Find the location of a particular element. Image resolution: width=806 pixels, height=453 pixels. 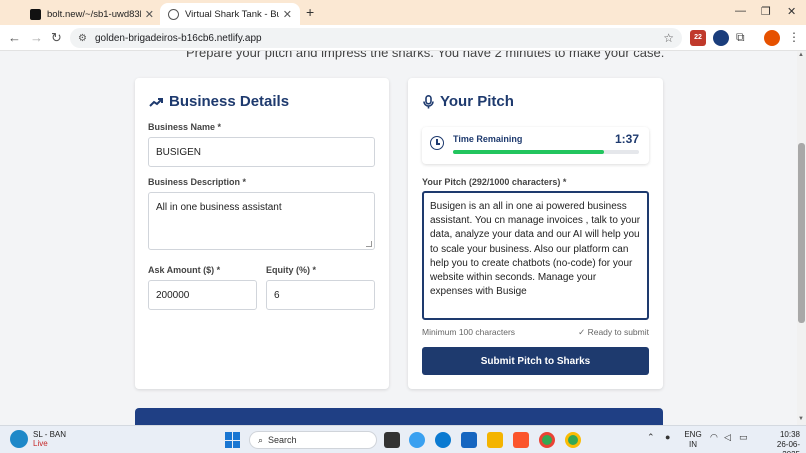

wifi-icon: ◠ is located at coordinates (714, 437).